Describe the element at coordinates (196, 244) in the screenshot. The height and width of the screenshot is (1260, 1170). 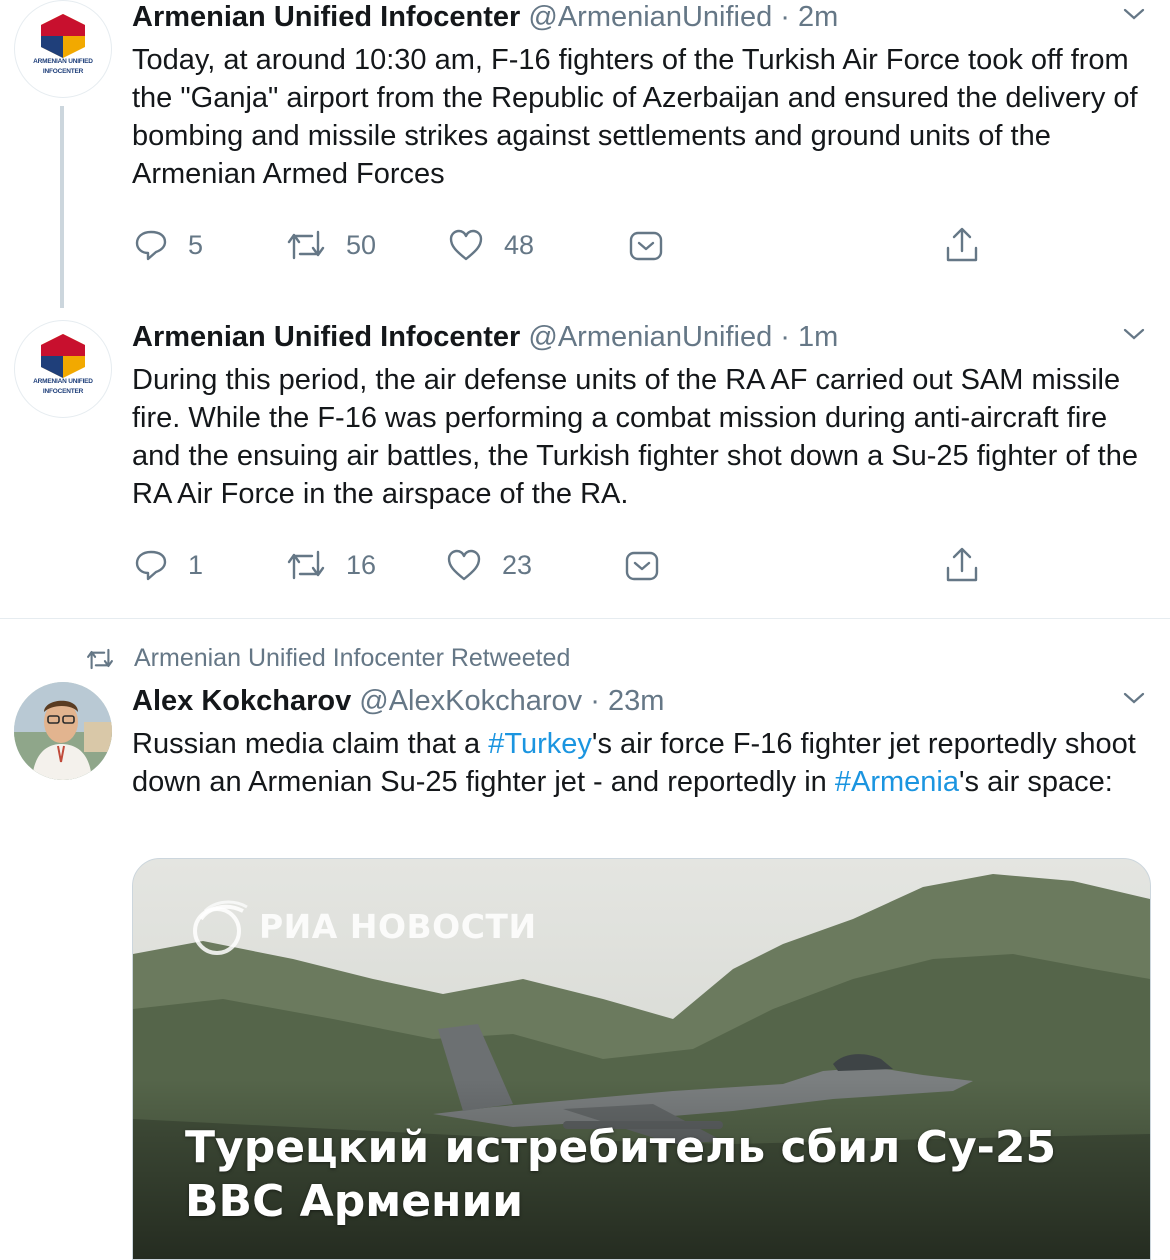
I see `reply-count: 5` at that location.